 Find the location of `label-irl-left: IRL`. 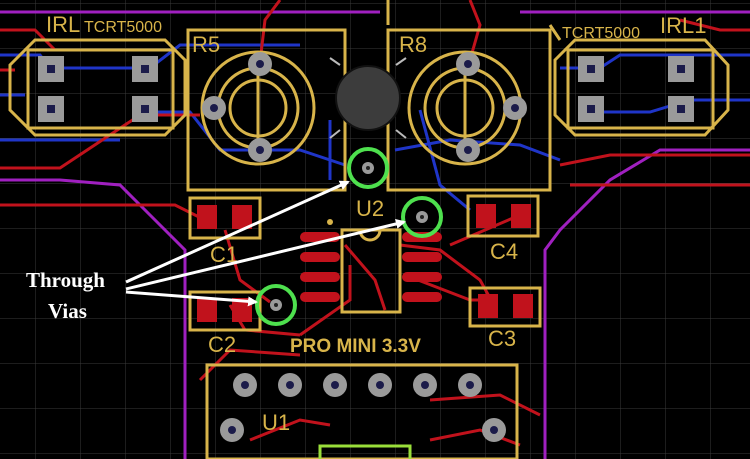

label-irl-left: IRL is located at coordinates (63, 24).